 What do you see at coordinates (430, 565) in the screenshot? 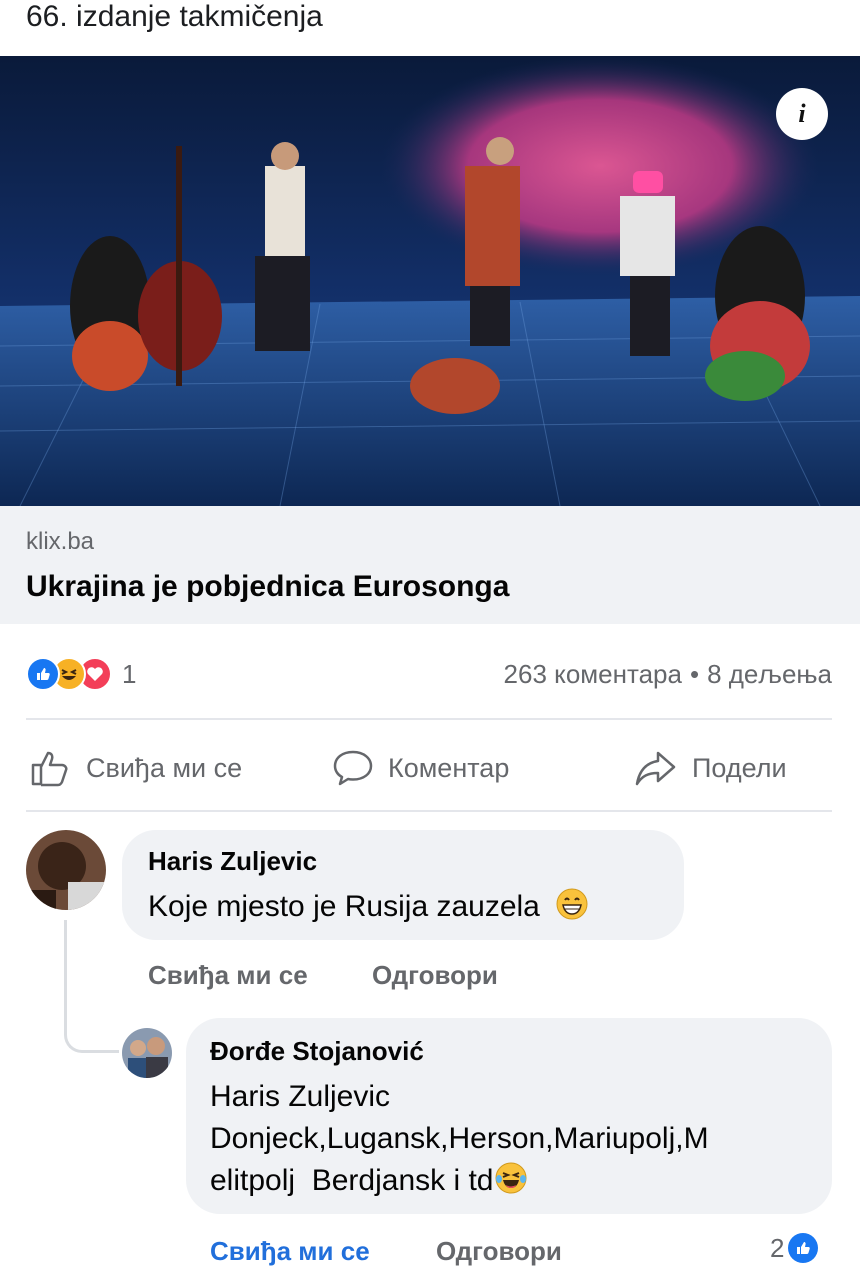
I see `link-preview-bar` at bounding box center [430, 565].